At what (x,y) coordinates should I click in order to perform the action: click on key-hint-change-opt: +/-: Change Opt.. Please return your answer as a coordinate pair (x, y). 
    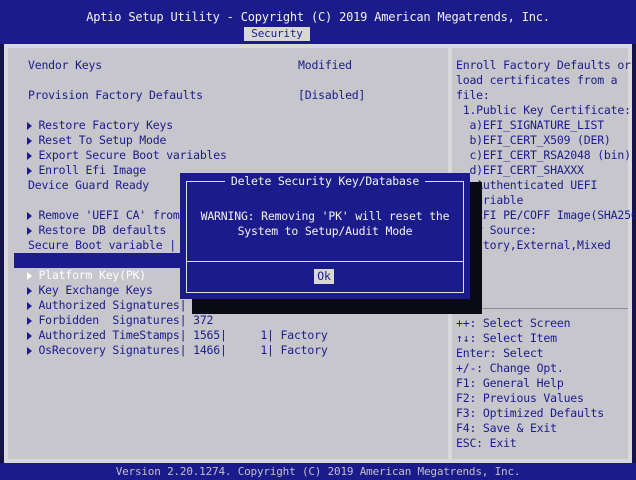
    Looking at the image, I should click on (510, 368).